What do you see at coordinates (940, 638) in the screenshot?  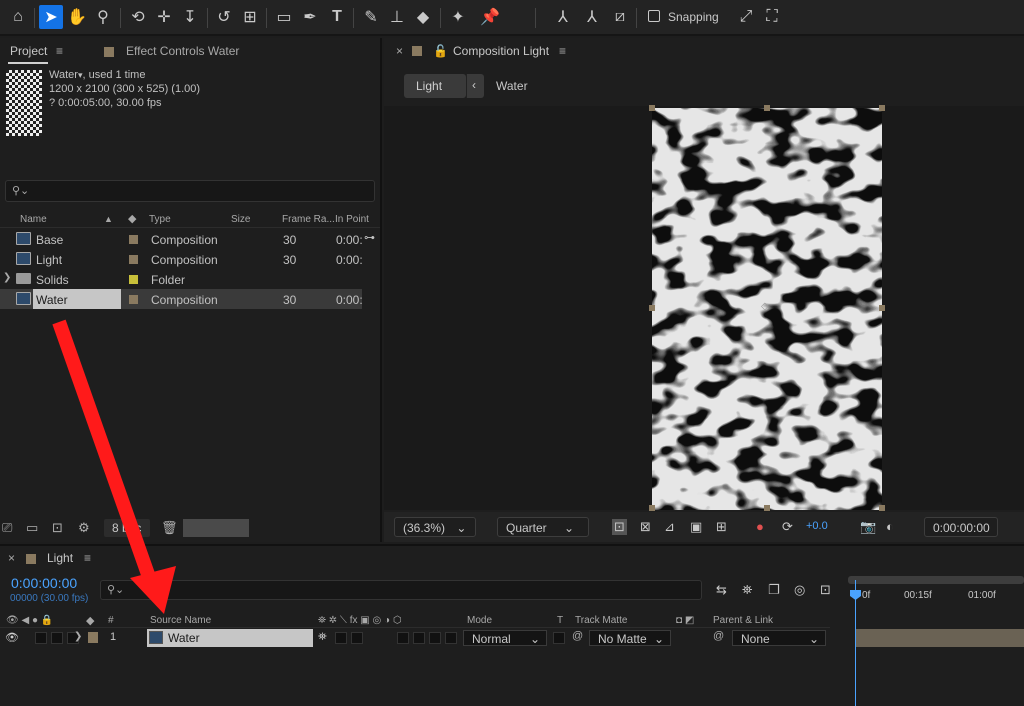 I see `layer-duration-bar` at bounding box center [940, 638].